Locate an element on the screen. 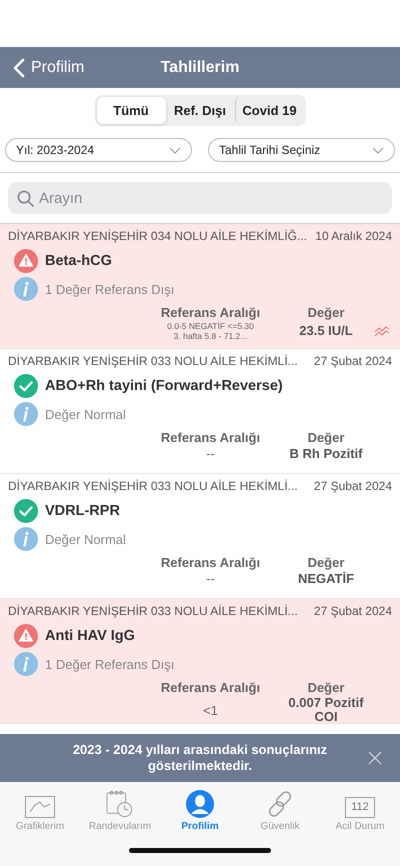  close-icon is located at coordinates (375, 758).